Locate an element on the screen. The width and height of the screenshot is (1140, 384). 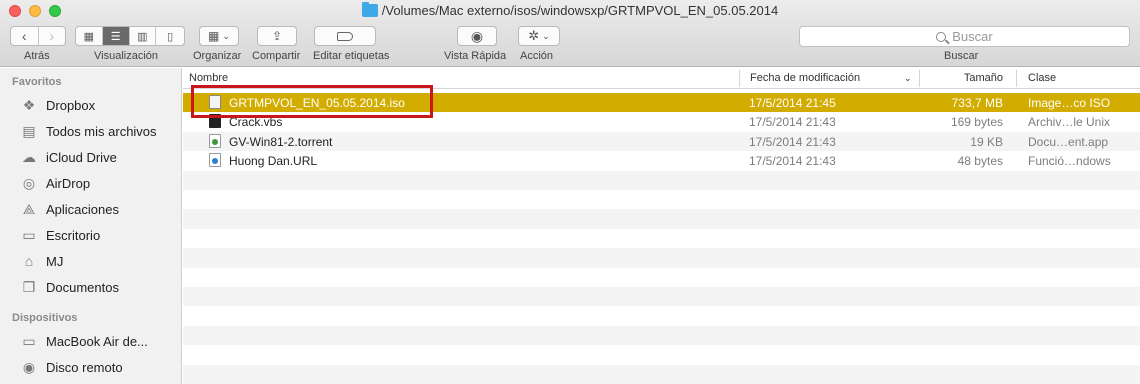
sidebar-item-label: MJ is located at coordinates (55, 261).